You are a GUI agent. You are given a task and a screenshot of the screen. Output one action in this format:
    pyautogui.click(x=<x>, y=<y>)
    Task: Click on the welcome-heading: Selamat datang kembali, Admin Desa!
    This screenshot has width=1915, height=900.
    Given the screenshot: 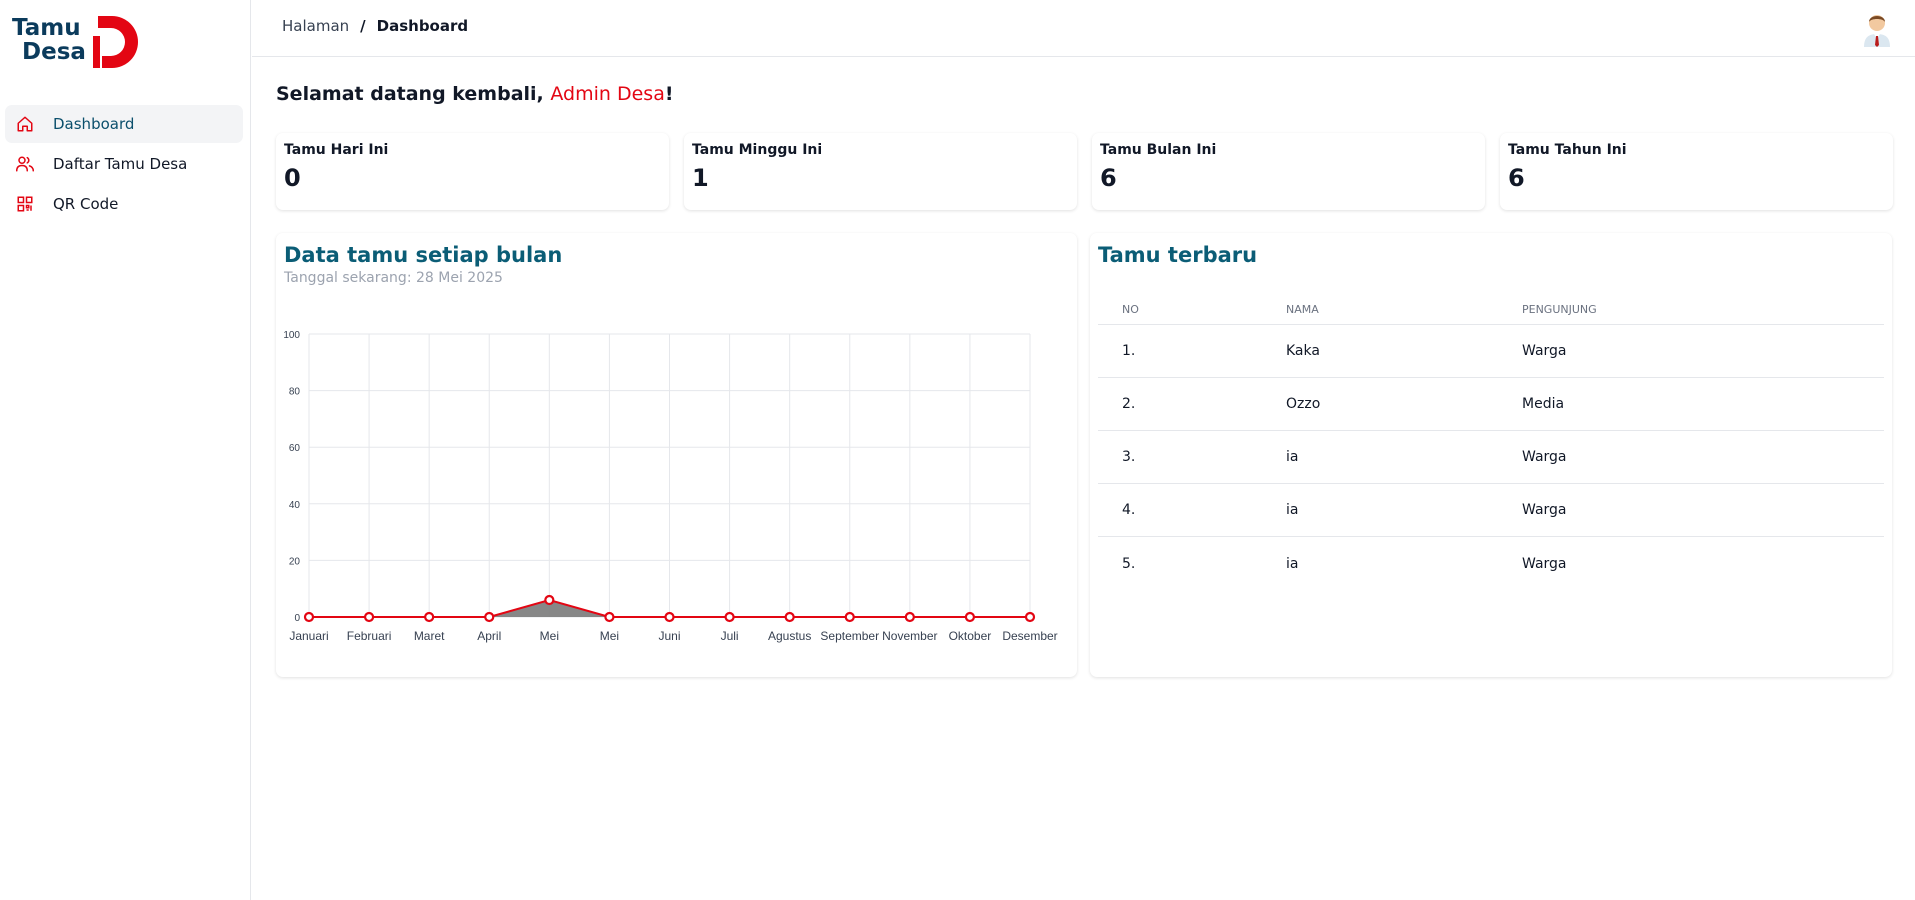 What is the action you would take?
    pyautogui.click(x=475, y=94)
    